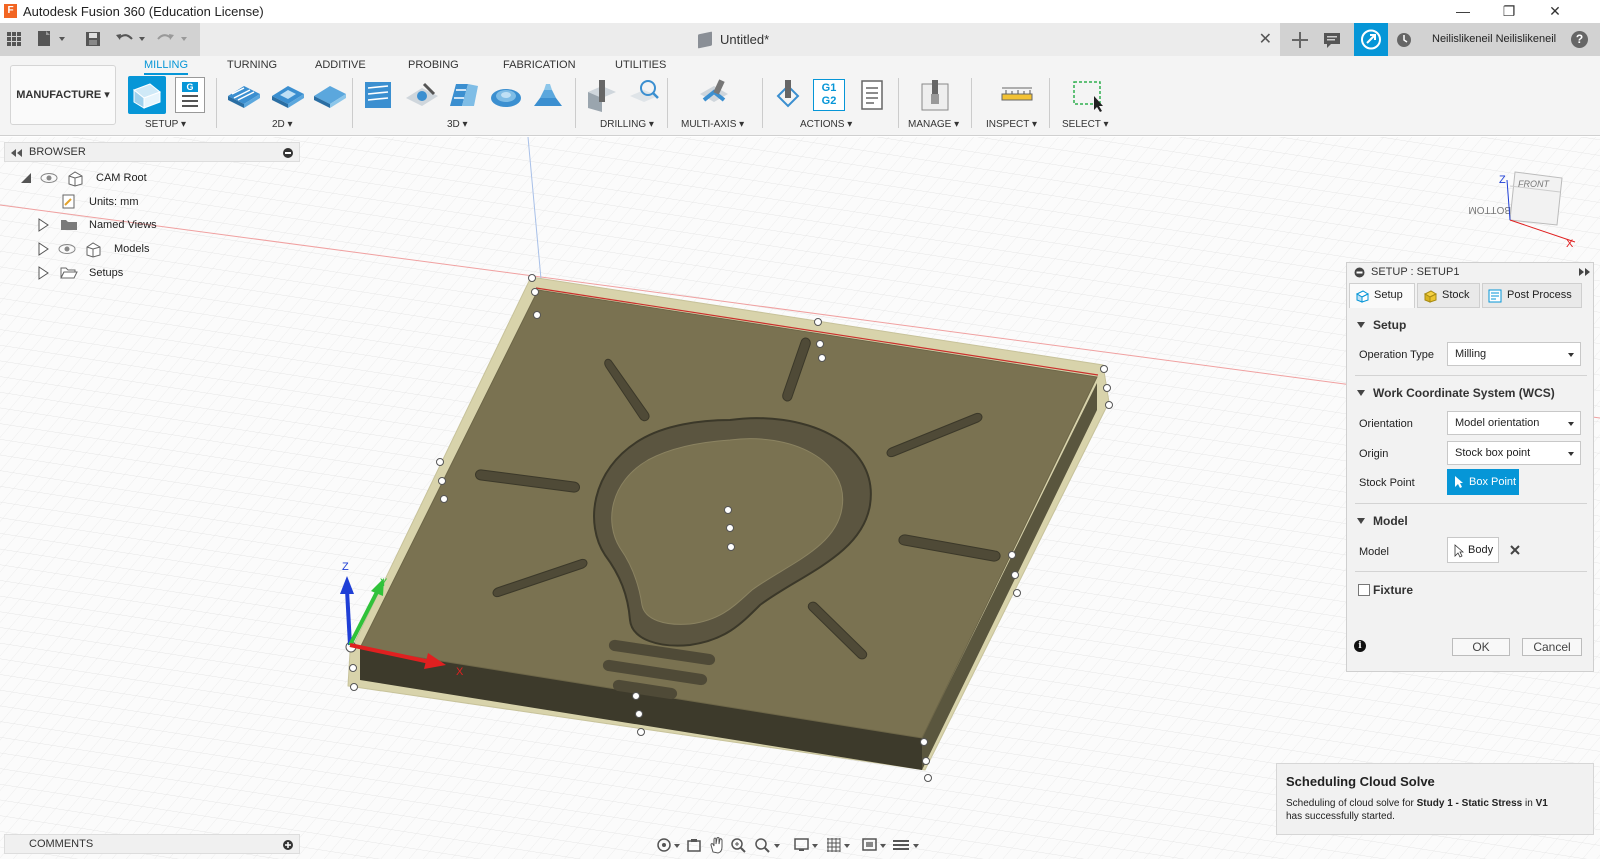  What do you see at coordinates (807, 845) in the screenshot?
I see `display-settings-icon` at bounding box center [807, 845].